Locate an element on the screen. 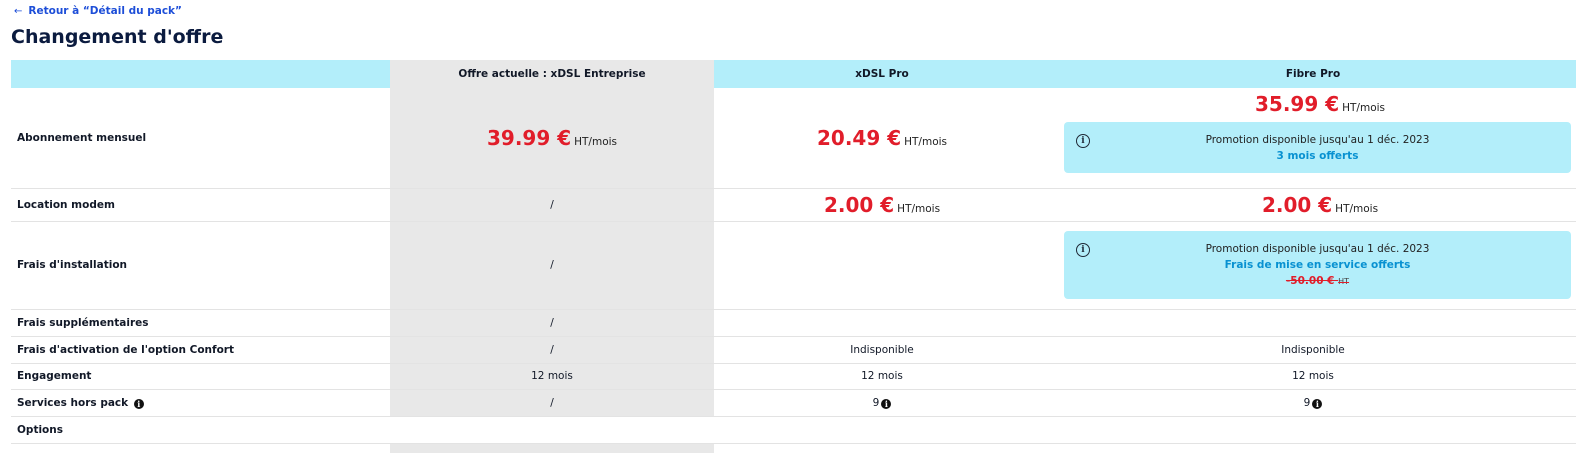  xdsl-value-cell: 9i is located at coordinates (882, 403).